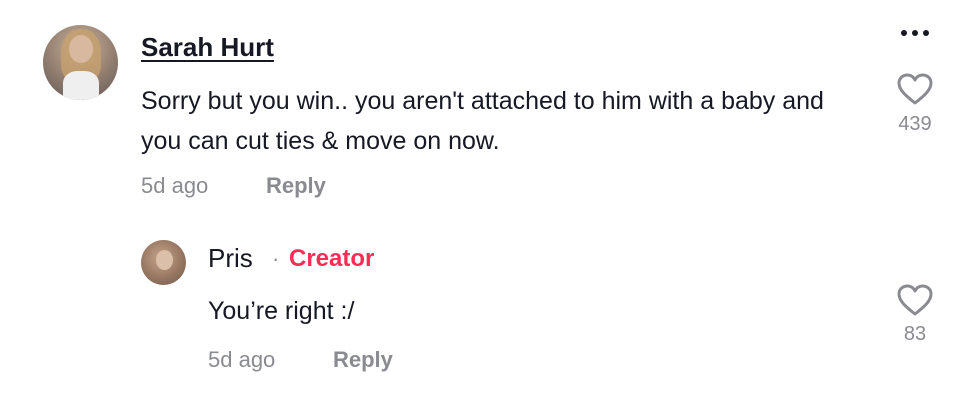 The width and height of the screenshot is (980, 401). Describe the element at coordinates (363, 360) in the screenshot. I see `reply-reply-button: Reply` at that location.